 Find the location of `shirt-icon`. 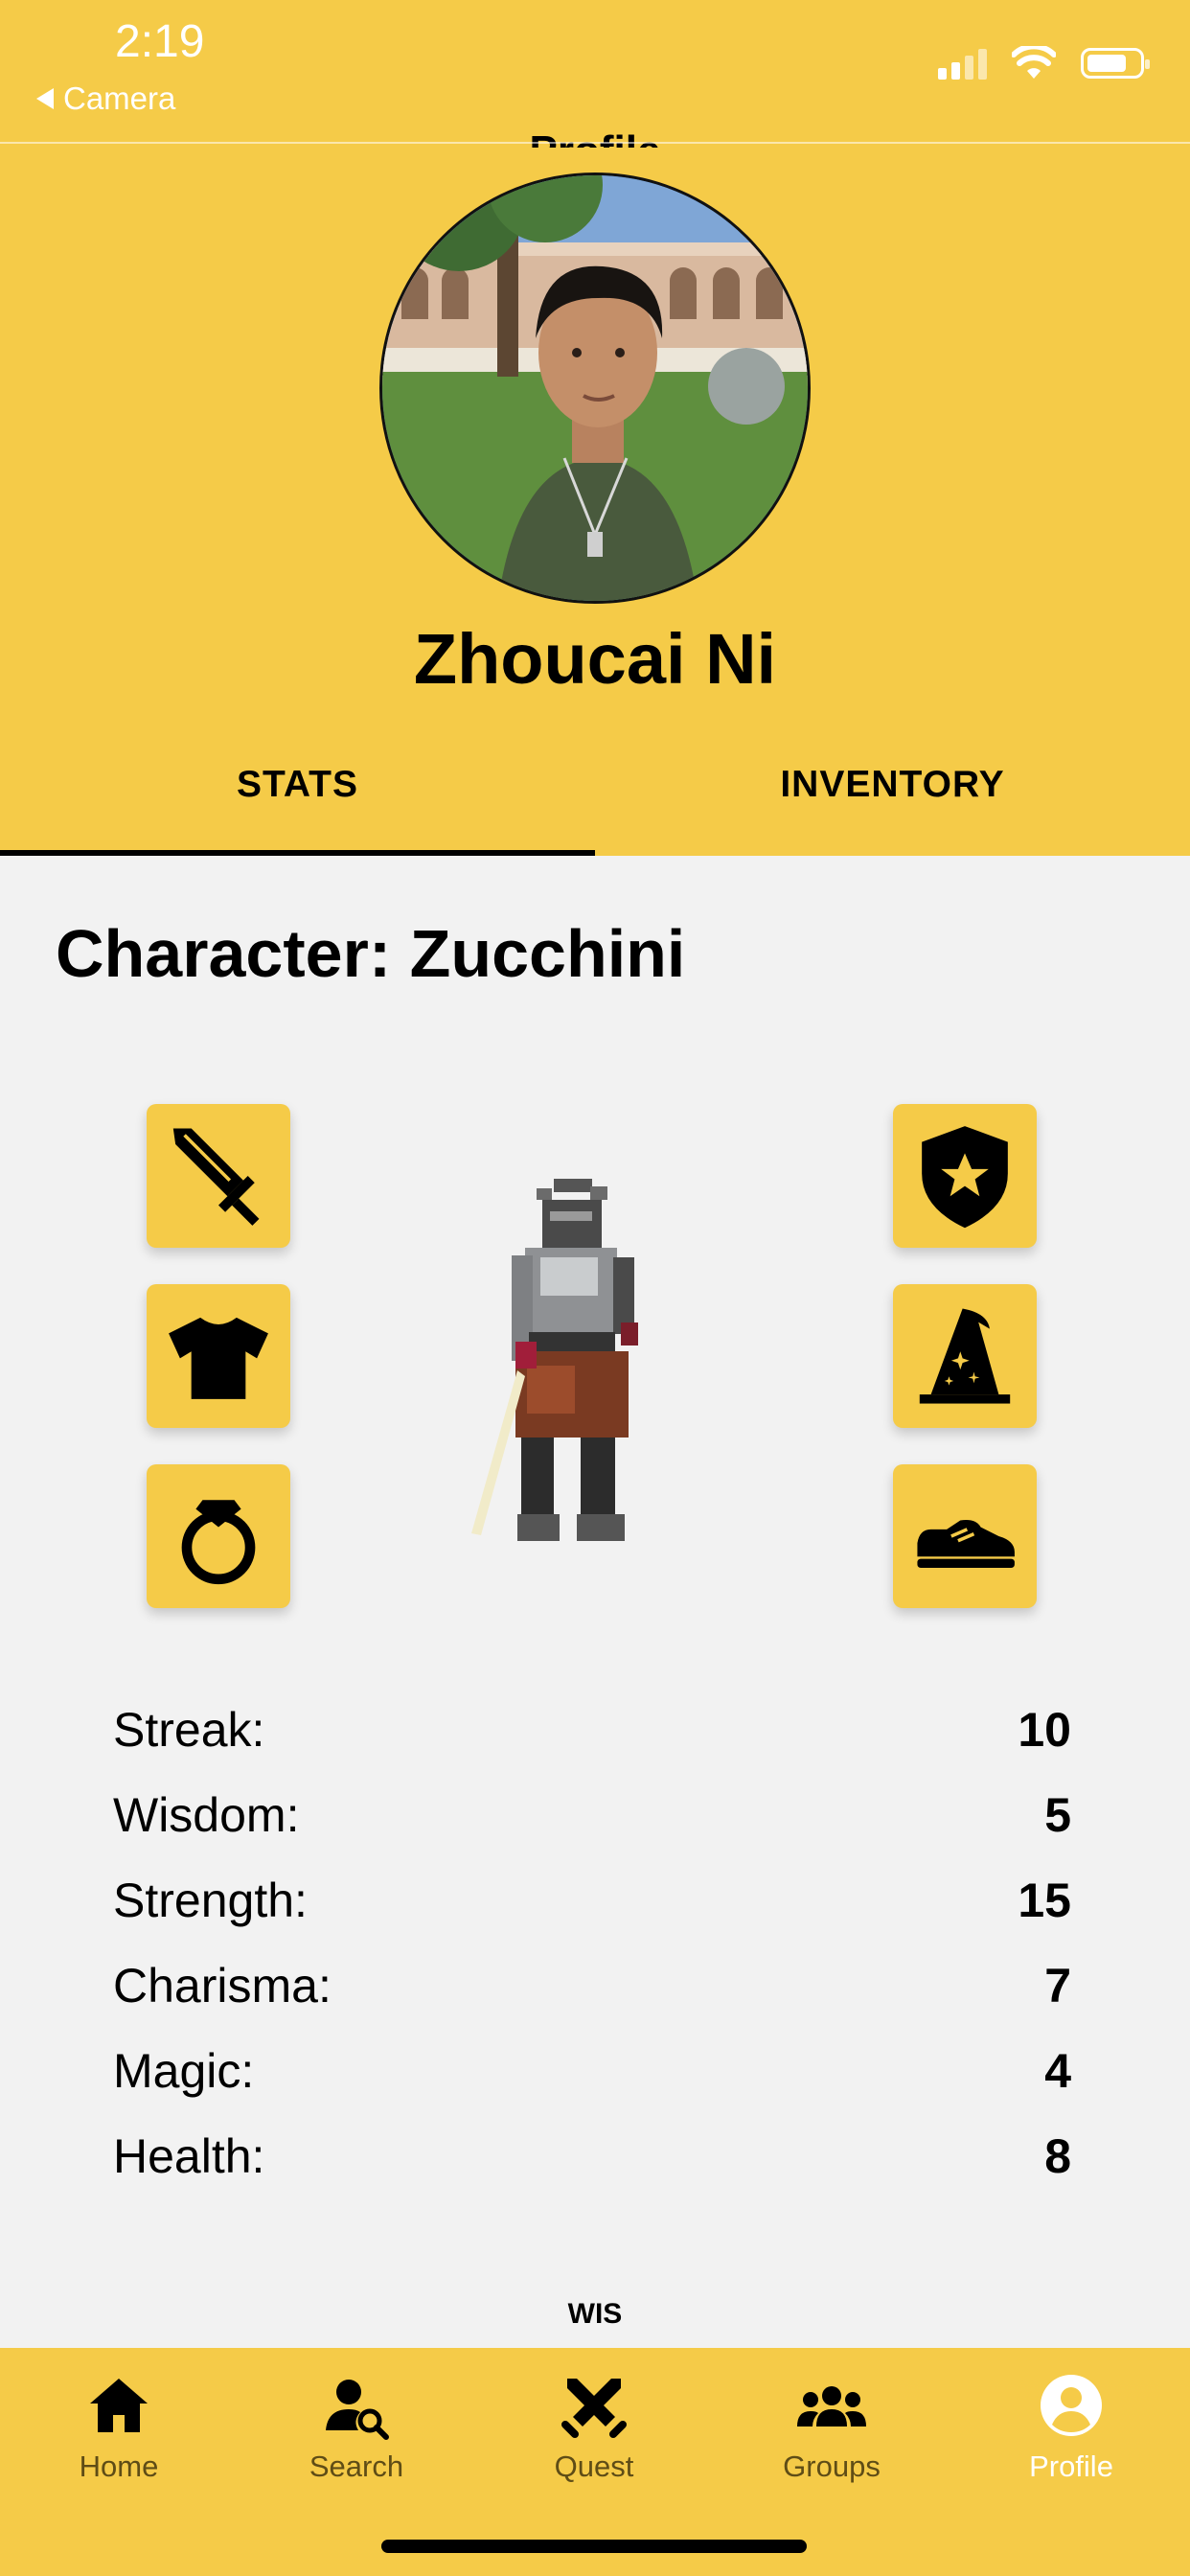

shirt-icon is located at coordinates (218, 1358).